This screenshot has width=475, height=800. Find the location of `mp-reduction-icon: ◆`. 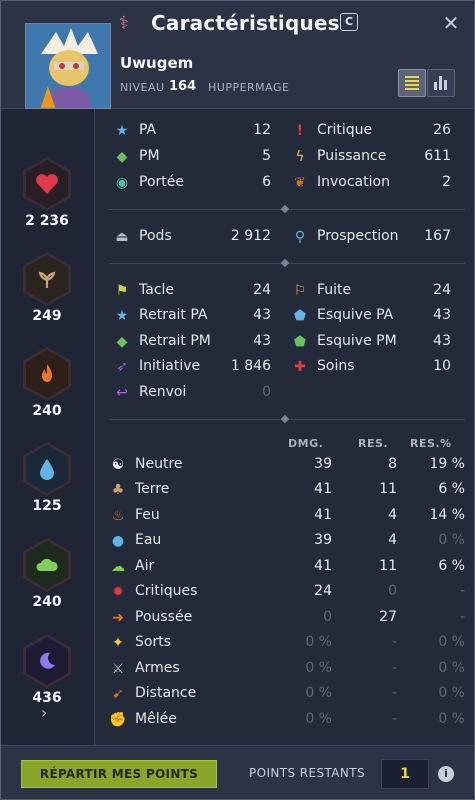

mp-reduction-icon: ◆ is located at coordinates (122, 342).